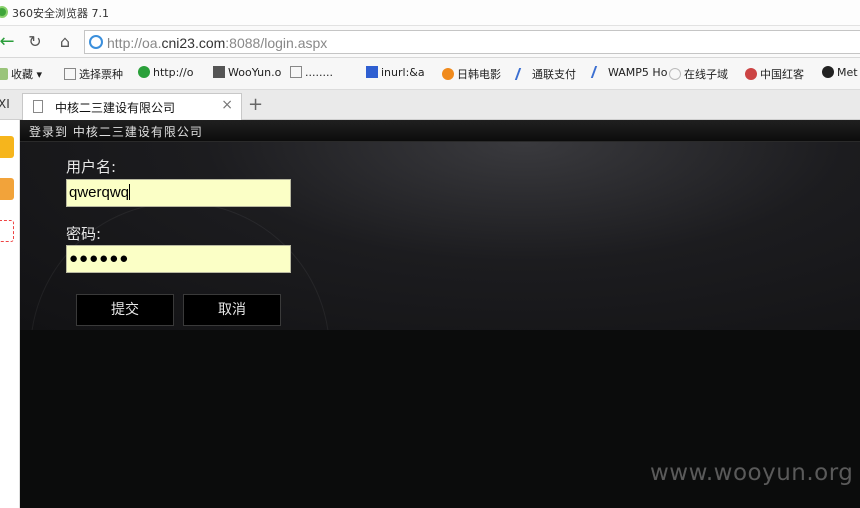  I want to click on bookmark-item: 选择票种, so click(93, 74).